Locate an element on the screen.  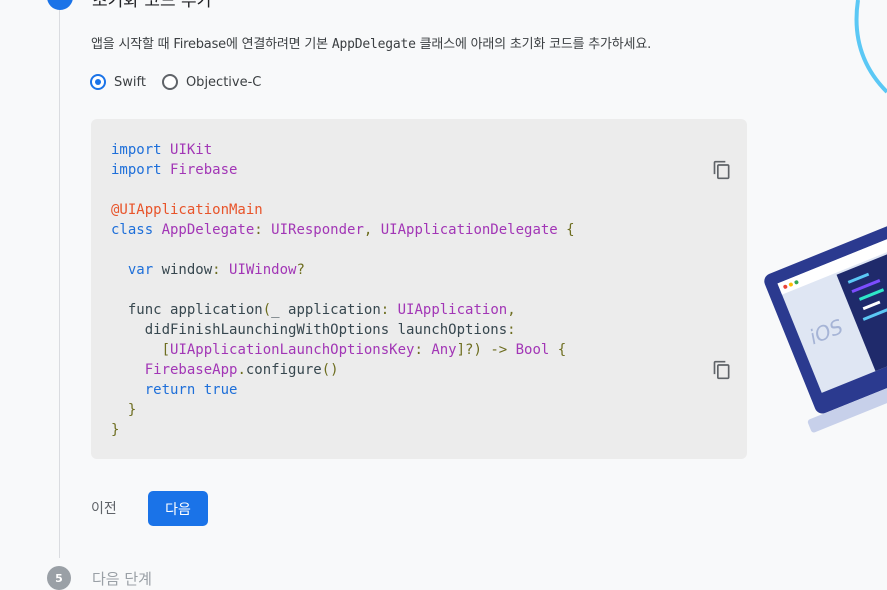
next-button: 다음 is located at coordinates (178, 508).